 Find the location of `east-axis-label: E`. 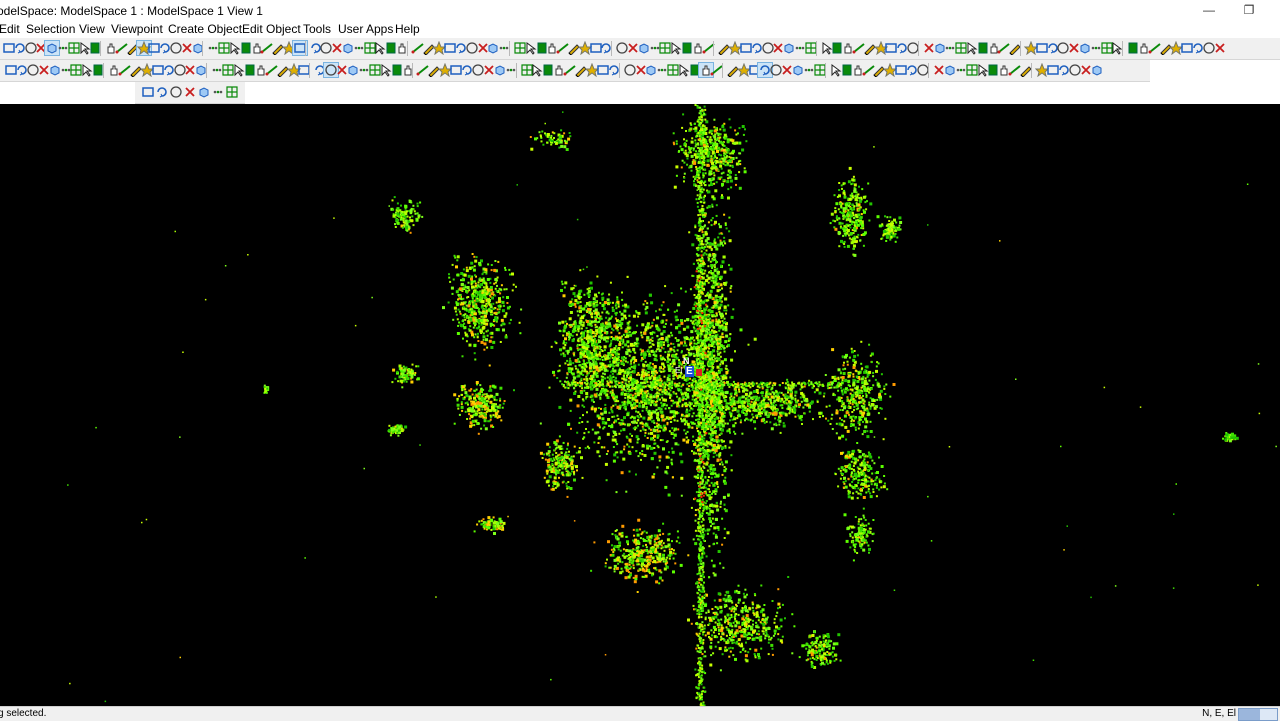

east-axis-label: E is located at coordinates (689, 371).